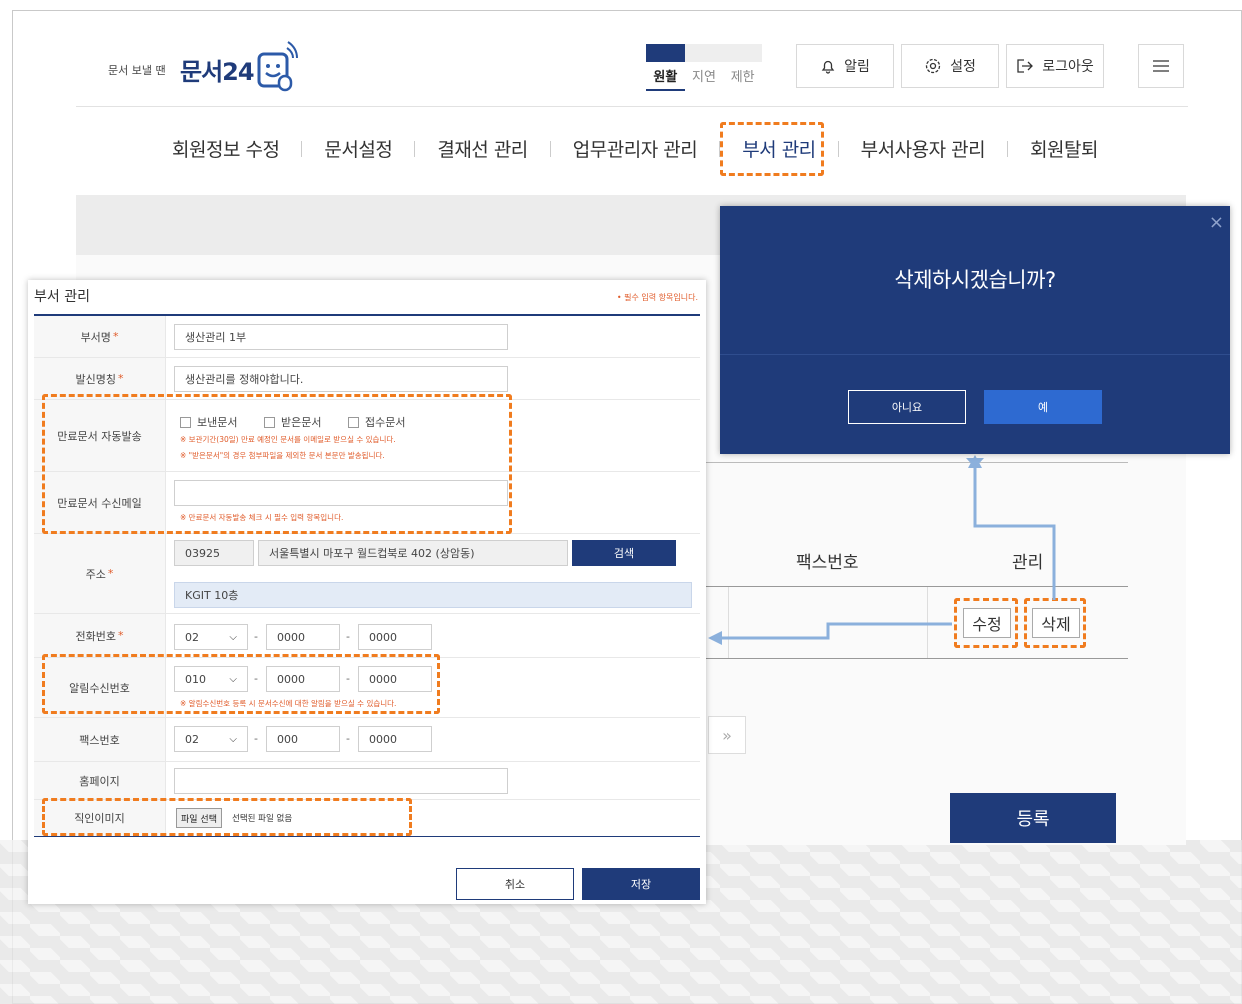  I want to click on fax-label: 팩스번호, so click(100, 739).